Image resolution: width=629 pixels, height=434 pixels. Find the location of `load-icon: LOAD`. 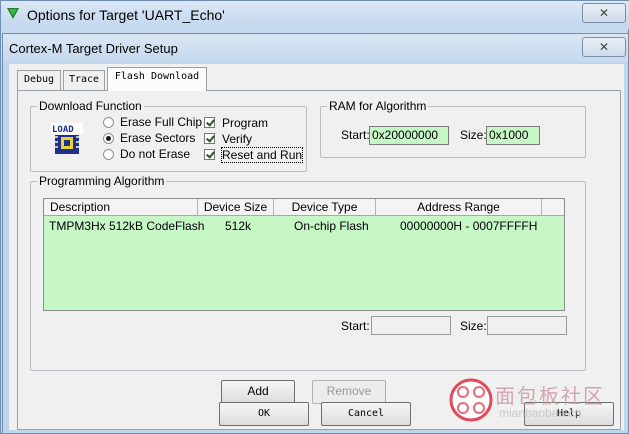

load-icon: LOAD is located at coordinates (67, 138).